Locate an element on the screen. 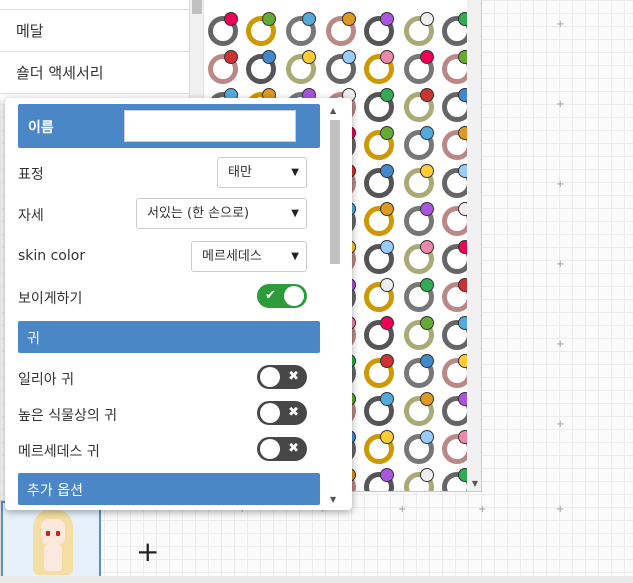 This screenshot has height=583, width=633. expression-select: 태만 ▼ is located at coordinates (262, 172).